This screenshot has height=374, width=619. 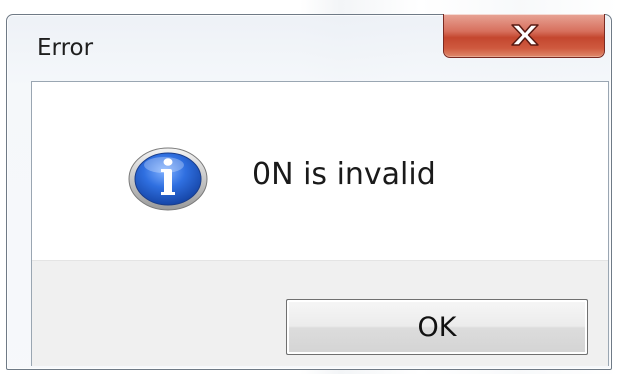 I want to click on dialog-title: Error, so click(x=65, y=48).